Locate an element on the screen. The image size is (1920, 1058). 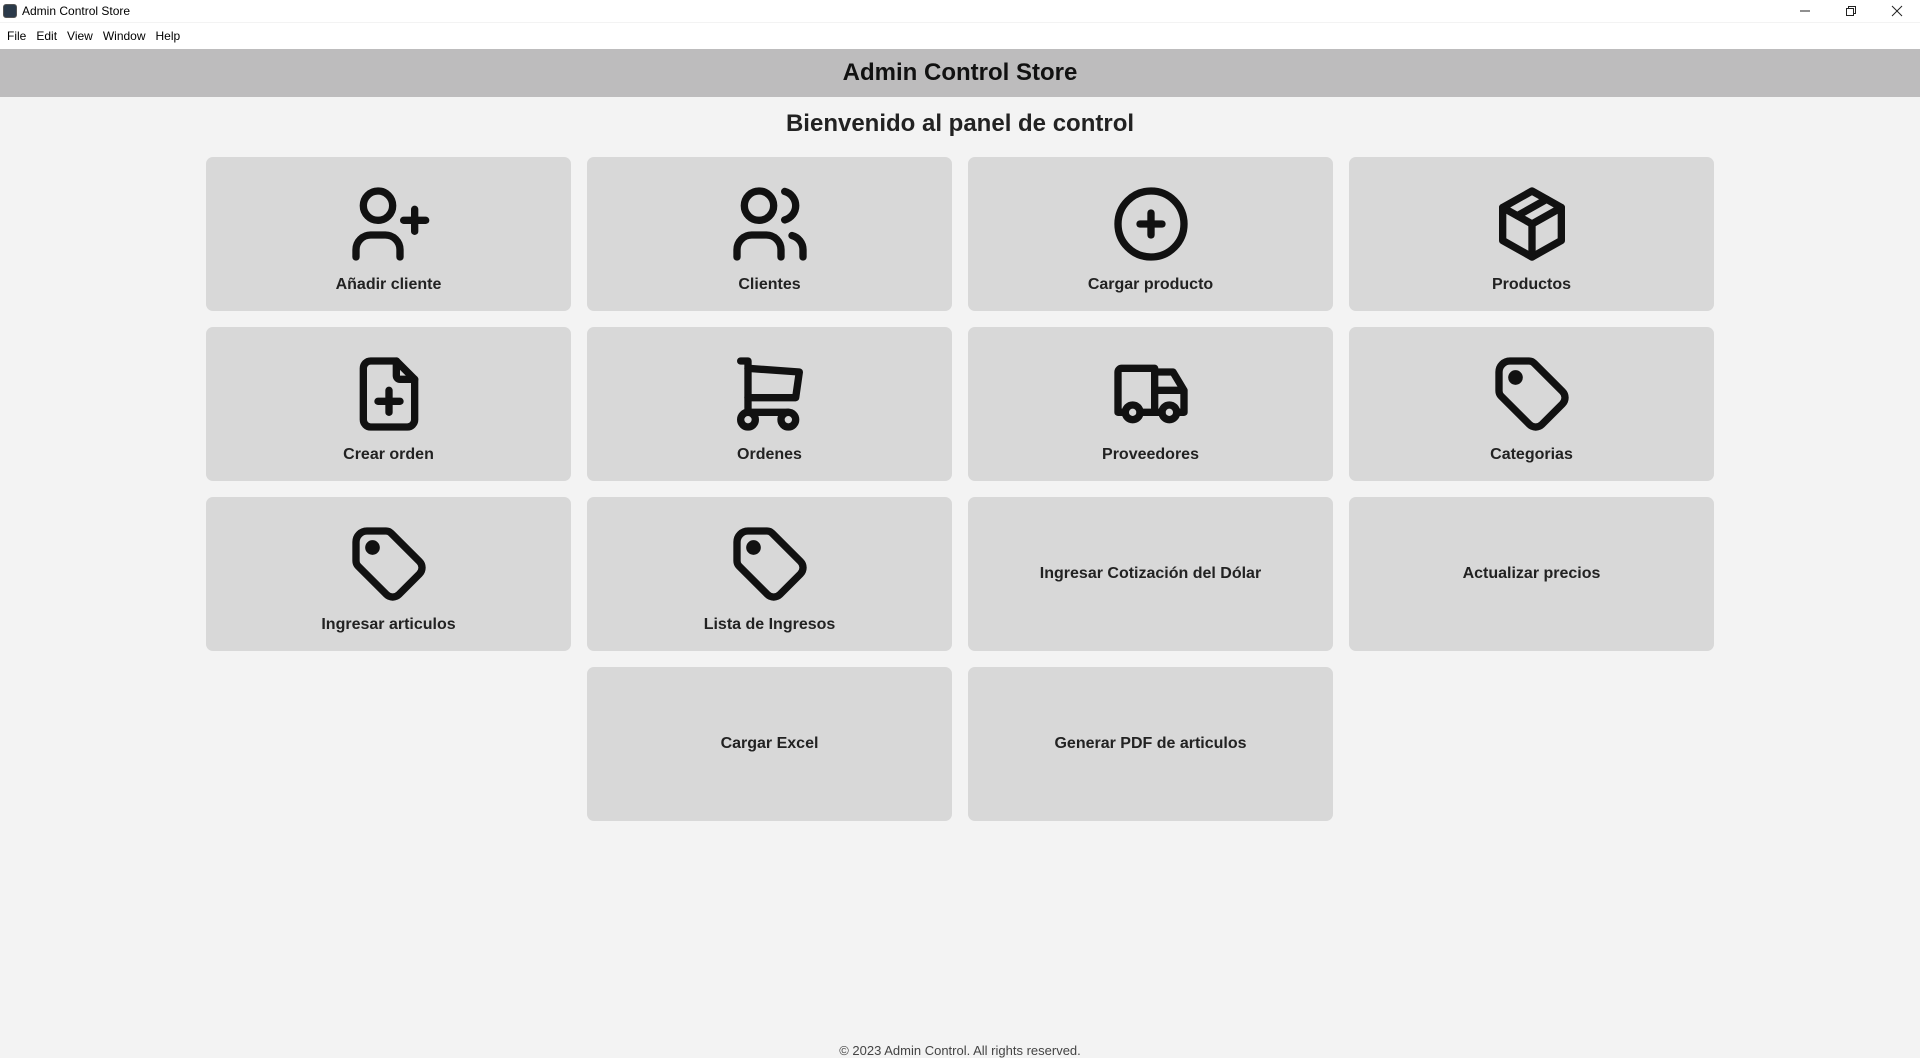
dollar-rate-button: Ingresar Cotización del Dólar is located at coordinates (1150, 574).